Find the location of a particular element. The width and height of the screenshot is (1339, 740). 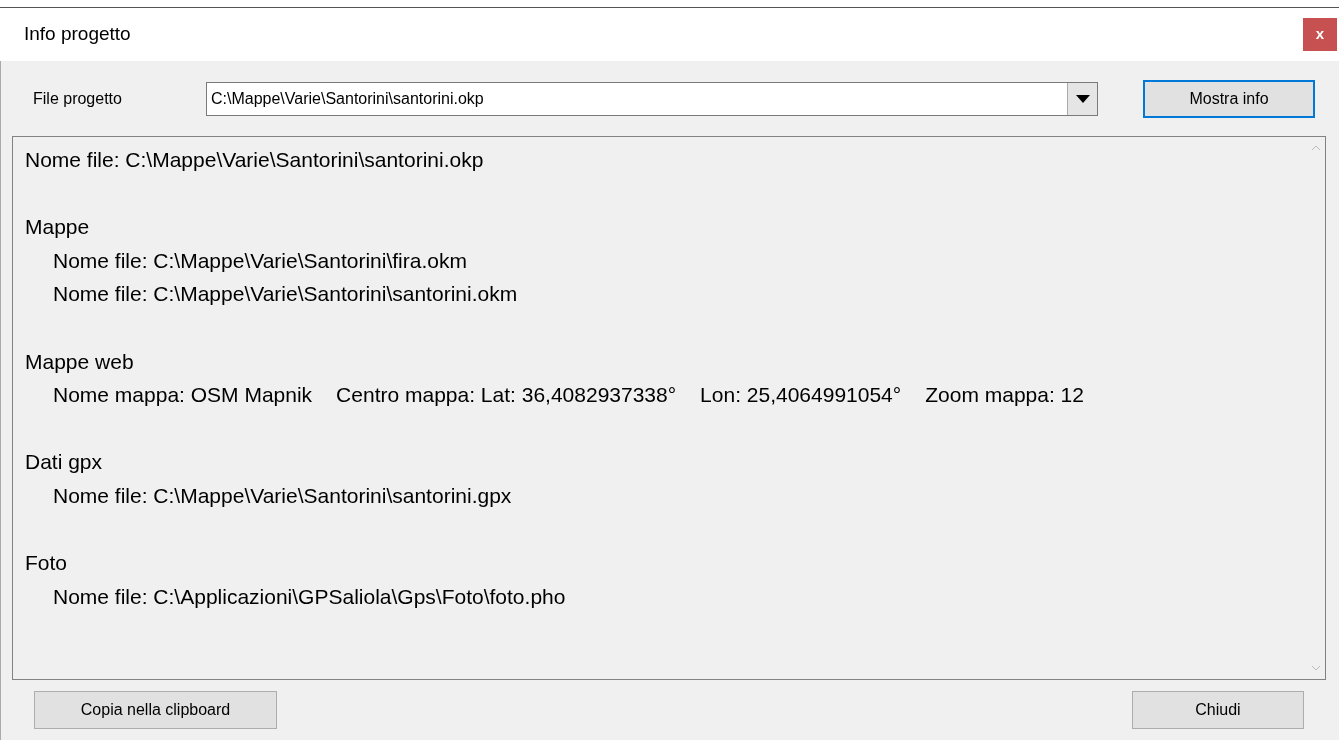

project-file-combo: C:\Mappe\Varie\Santorini\santorini.okp is located at coordinates (652, 98).